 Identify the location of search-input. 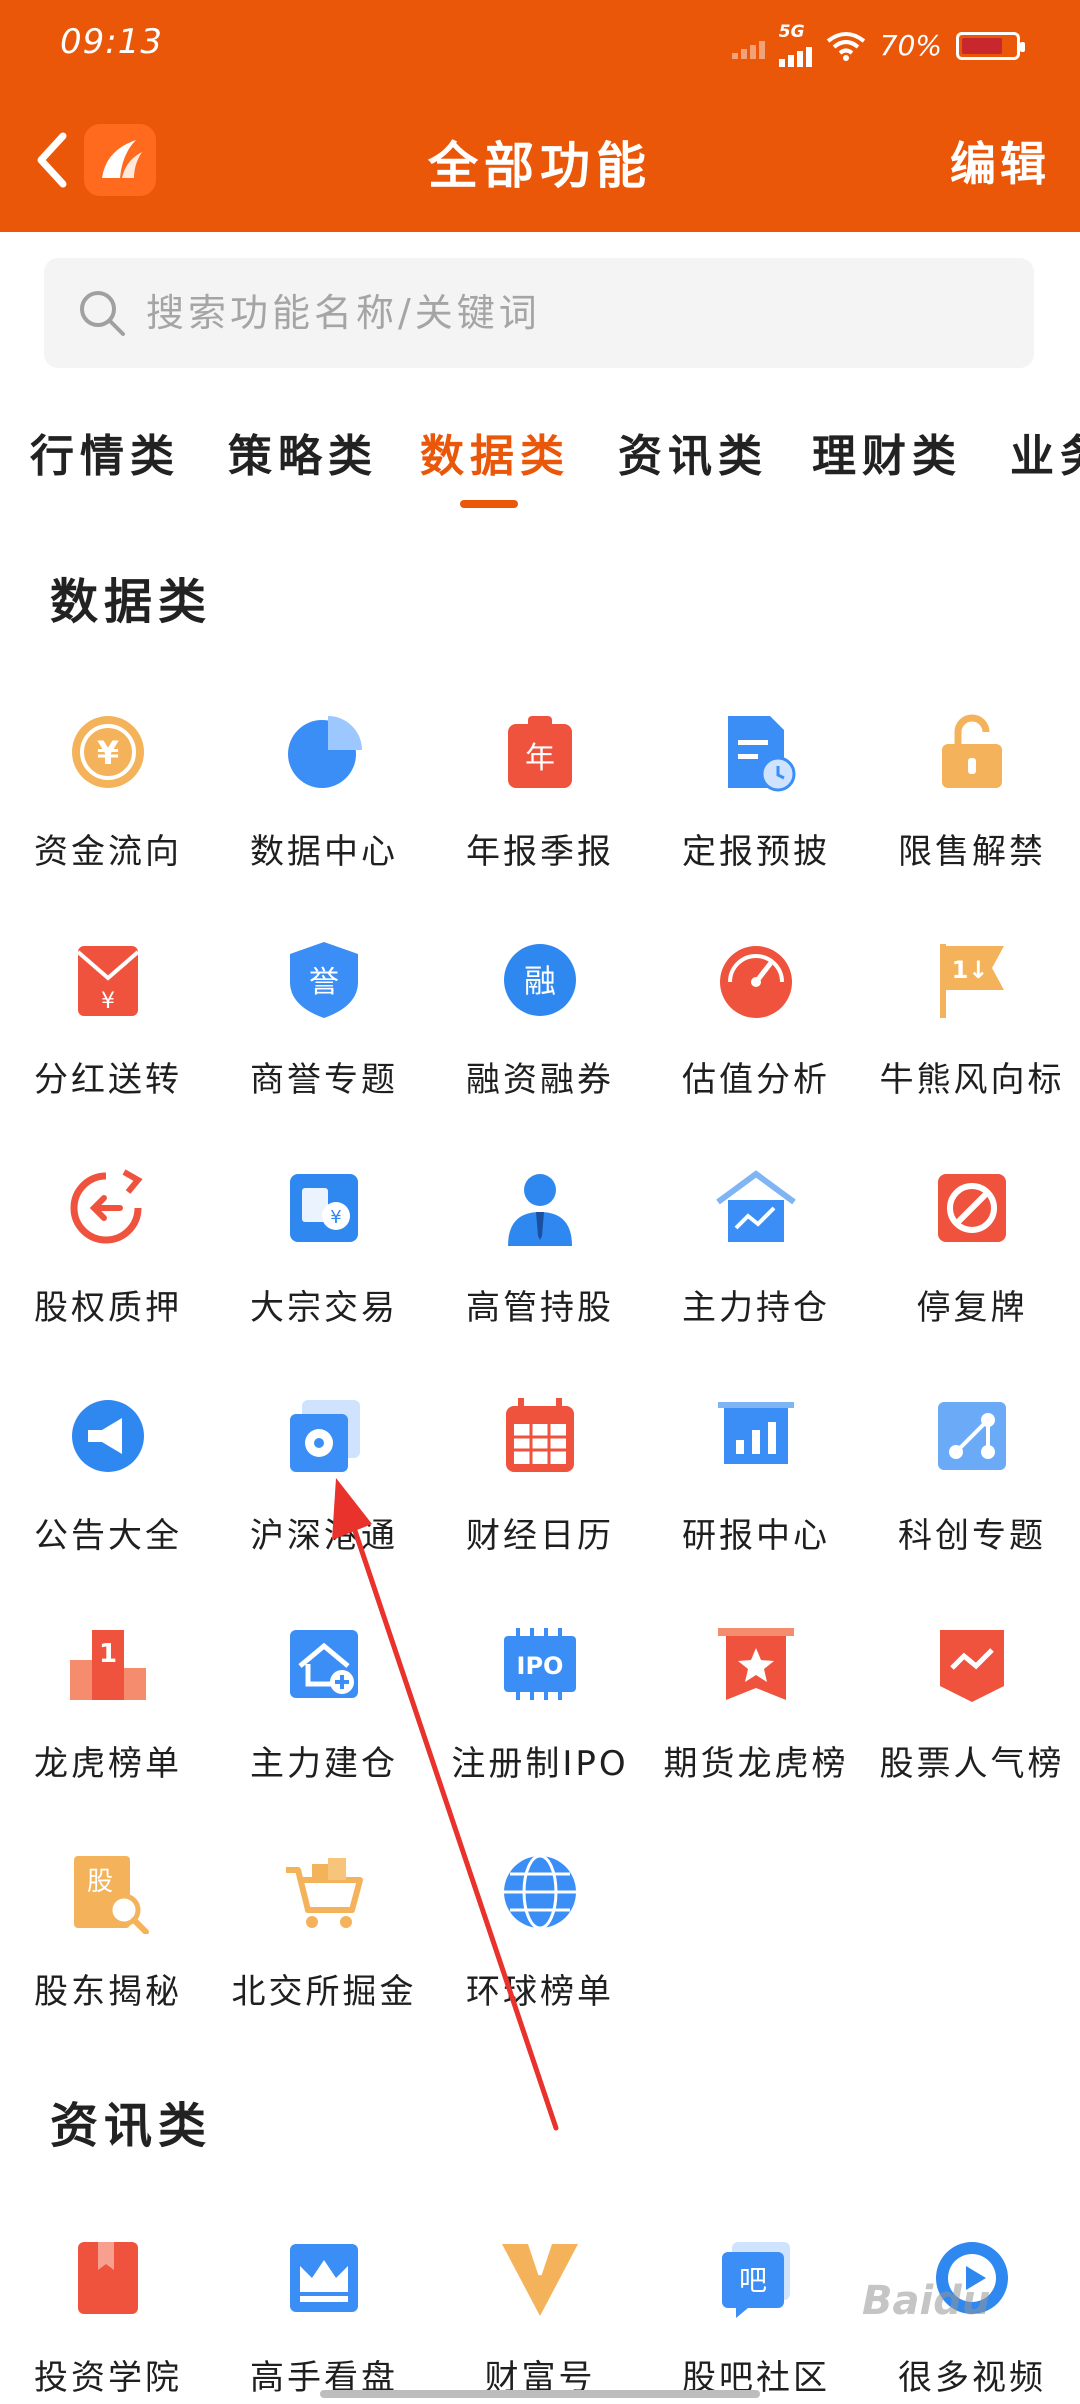
(576, 313).